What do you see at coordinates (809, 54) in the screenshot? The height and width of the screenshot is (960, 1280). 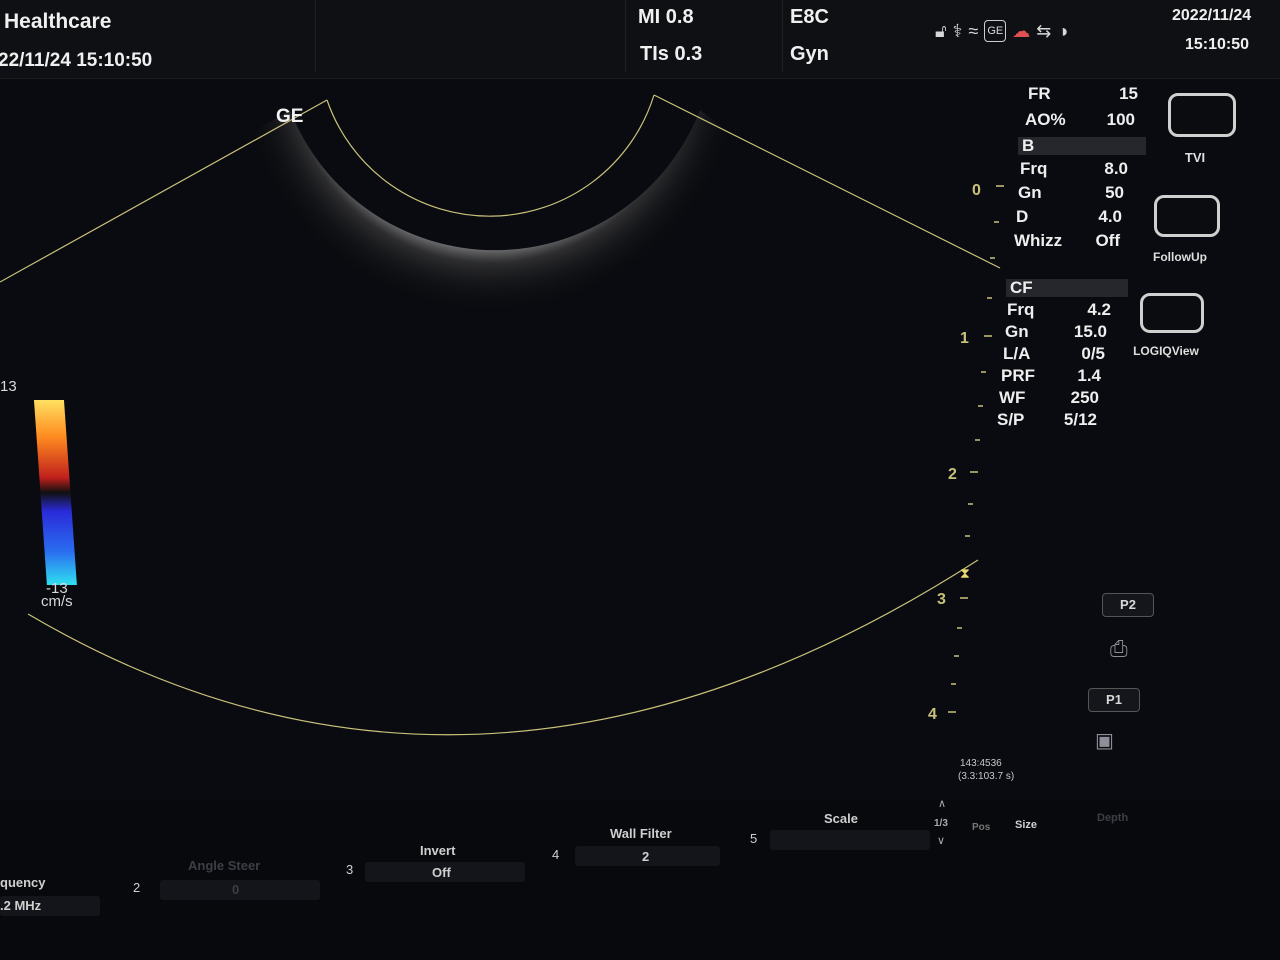 I see `preset-name: Gyn` at bounding box center [809, 54].